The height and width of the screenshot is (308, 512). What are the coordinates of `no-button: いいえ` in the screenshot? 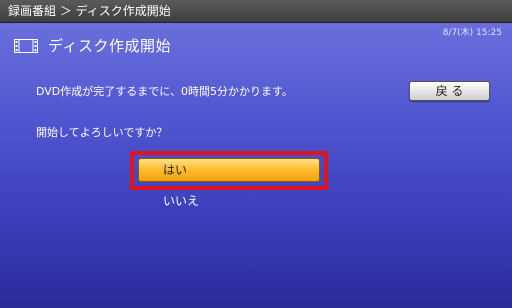 It's located at (181, 200).